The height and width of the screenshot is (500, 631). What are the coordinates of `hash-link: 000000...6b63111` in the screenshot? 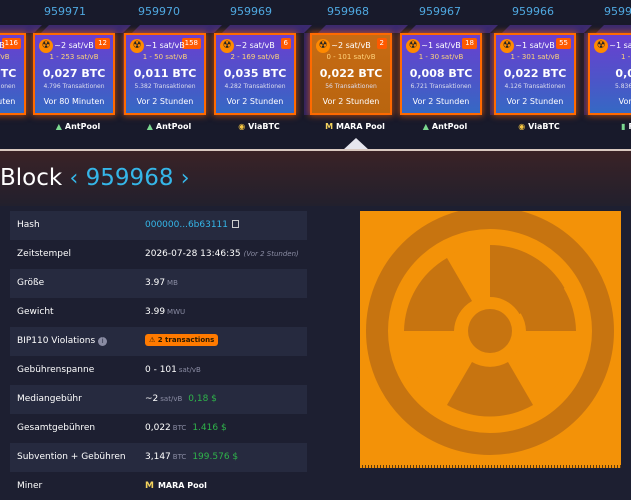 It's located at (186, 225).